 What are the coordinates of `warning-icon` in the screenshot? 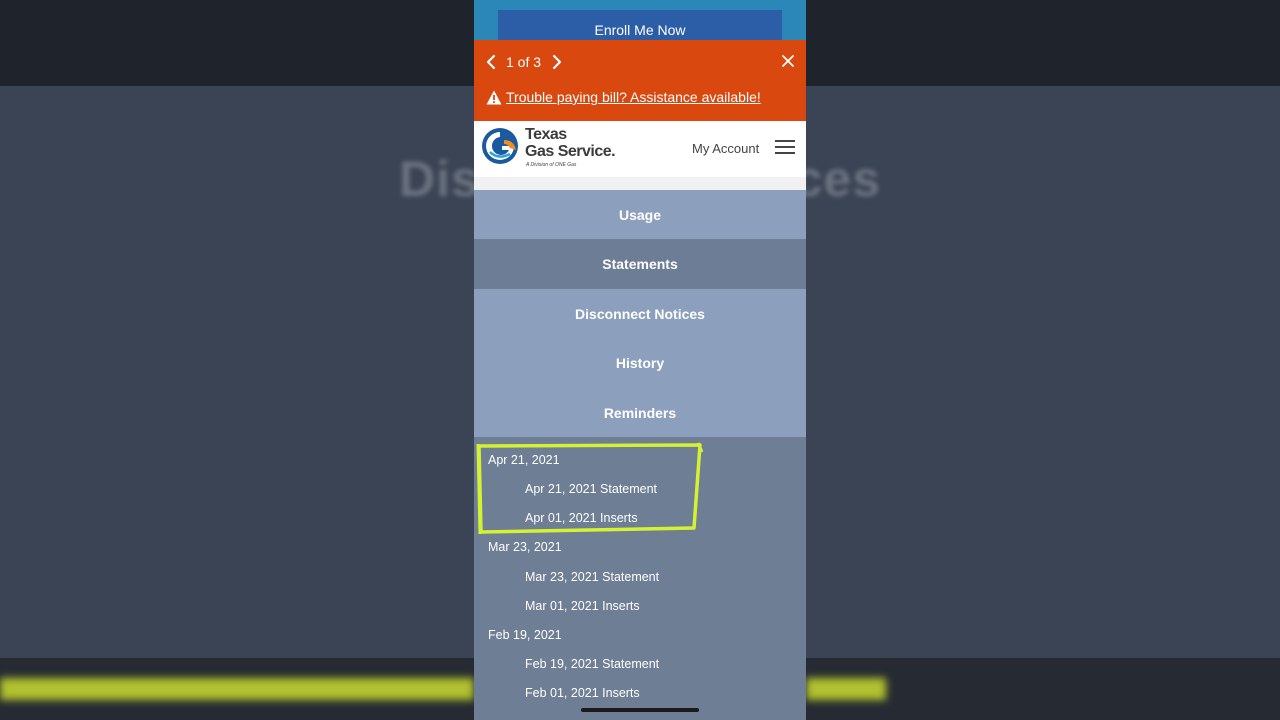 It's located at (494, 97).